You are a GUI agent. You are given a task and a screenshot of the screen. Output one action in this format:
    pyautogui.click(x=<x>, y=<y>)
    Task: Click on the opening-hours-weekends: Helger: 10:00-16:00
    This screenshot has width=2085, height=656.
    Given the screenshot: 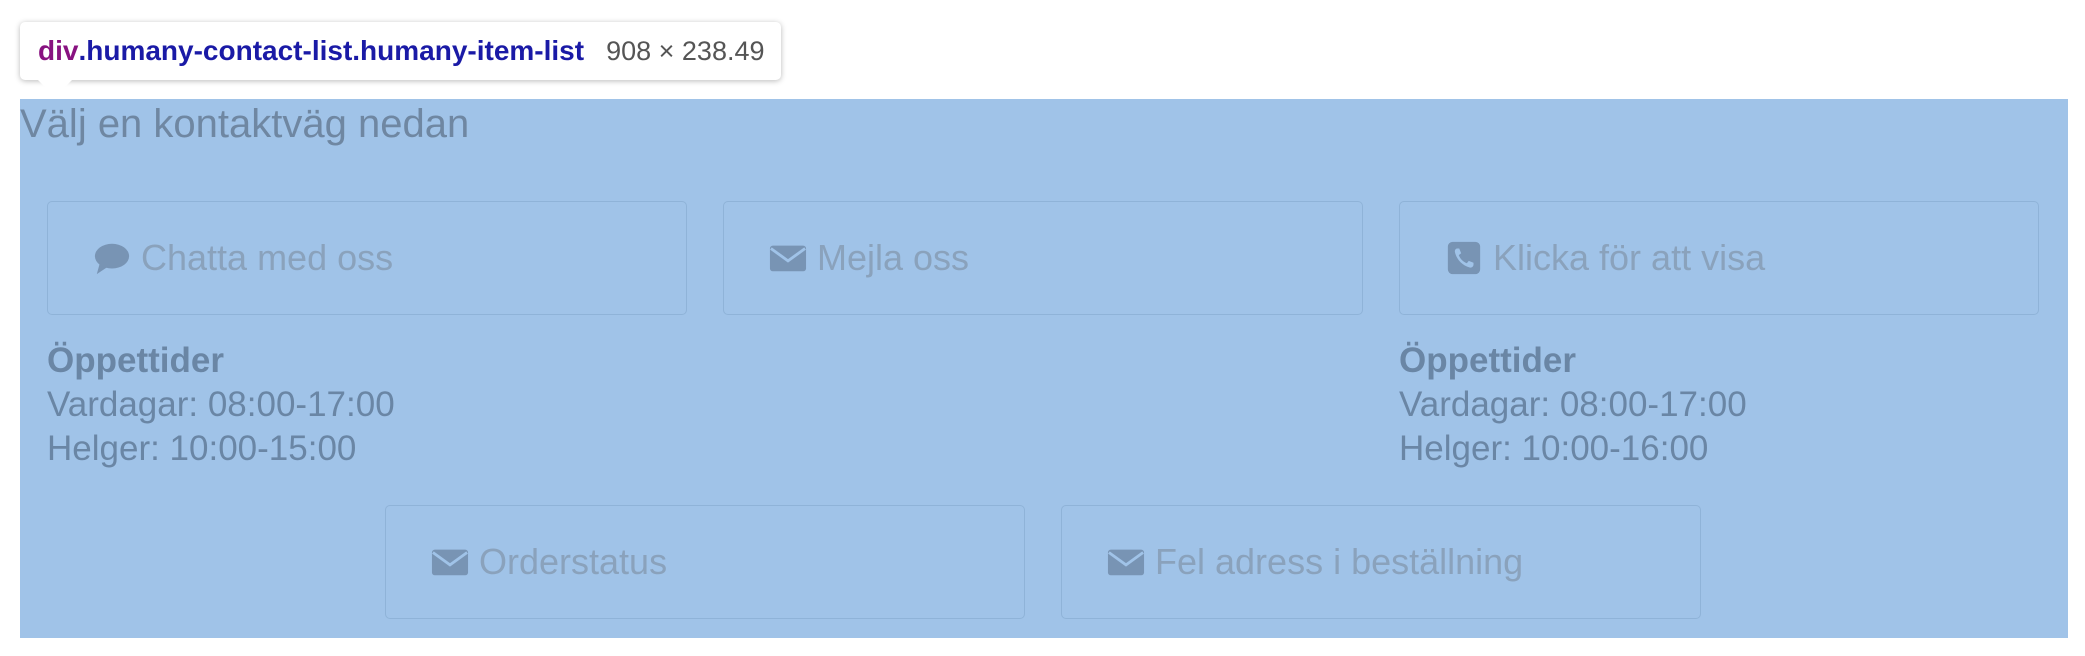 What is the action you would take?
    pyautogui.click(x=1554, y=448)
    